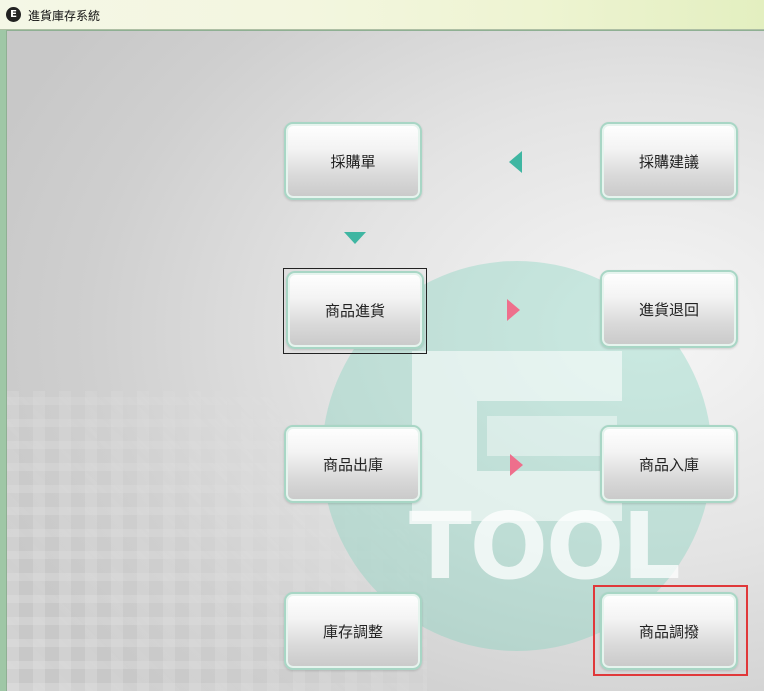  I want to click on purchase-suggestion-button: 採購建議, so click(669, 161).